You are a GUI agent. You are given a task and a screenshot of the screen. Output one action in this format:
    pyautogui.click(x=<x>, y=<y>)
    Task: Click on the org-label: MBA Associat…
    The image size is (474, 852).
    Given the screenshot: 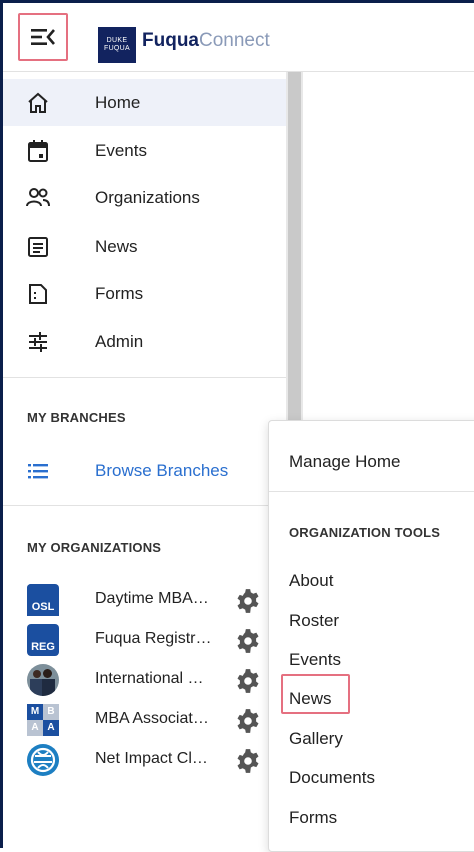 What is the action you would take?
    pyautogui.click(x=152, y=718)
    